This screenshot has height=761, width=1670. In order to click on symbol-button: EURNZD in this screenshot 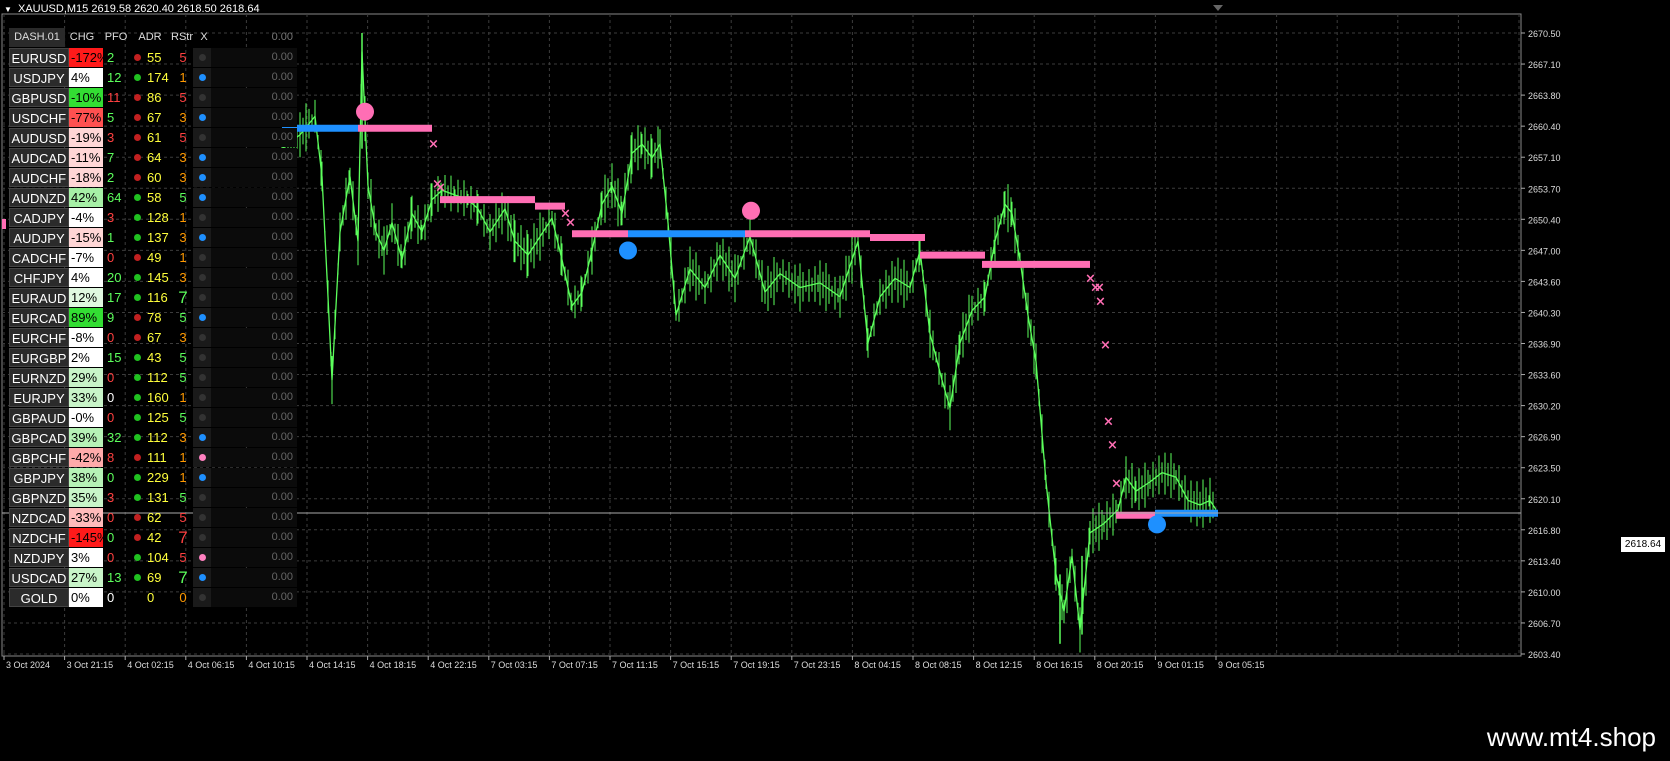, I will do `click(39, 377)`.